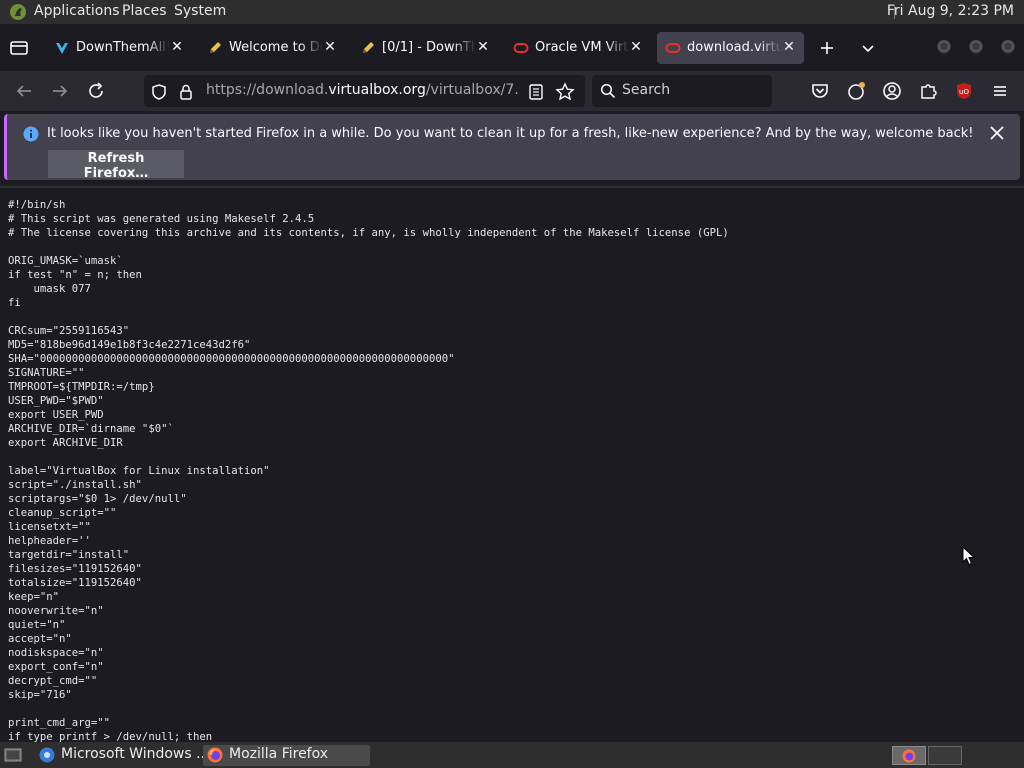  What do you see at coordinates (77, 11) in the screenshot?
I see `applications-menu: Applications` at bounding box center [77, 11].